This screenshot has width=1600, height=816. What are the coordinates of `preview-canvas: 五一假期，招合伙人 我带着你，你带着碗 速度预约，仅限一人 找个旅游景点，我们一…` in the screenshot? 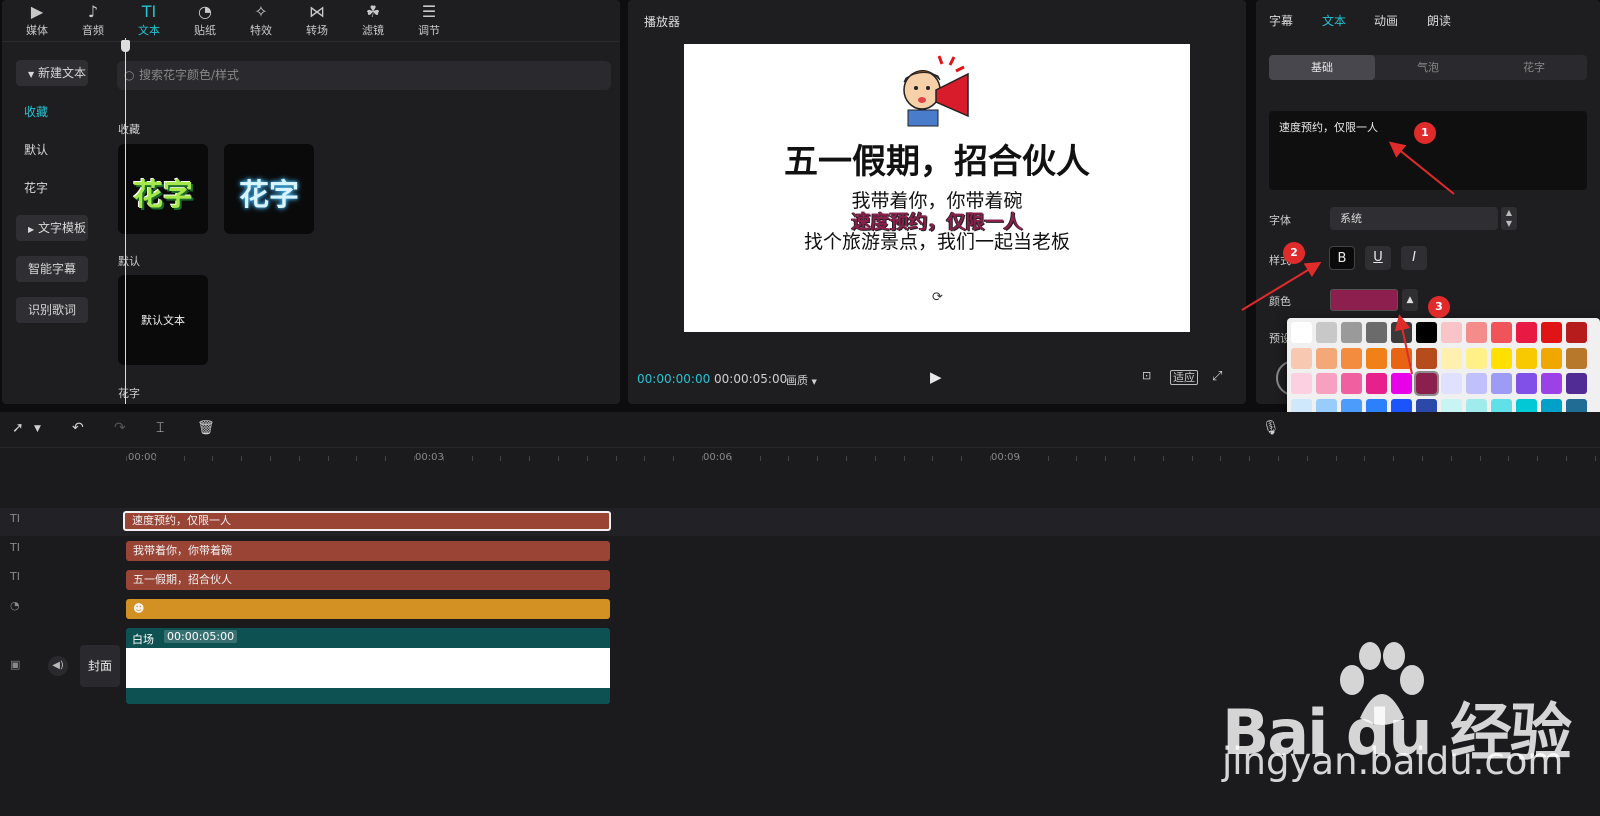 It's located at (937, 188).